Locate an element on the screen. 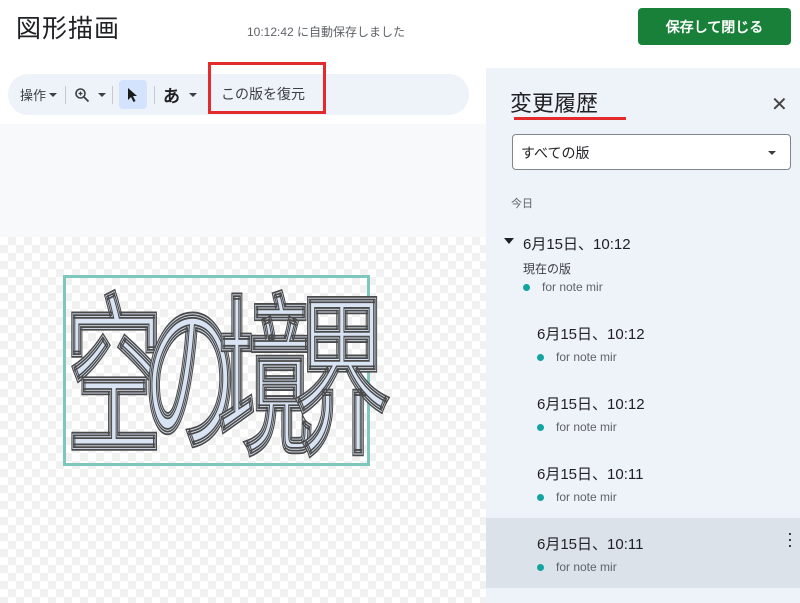 This screenshot has width=800, height=603. select-tool-button is located at coordinates (133, 94).